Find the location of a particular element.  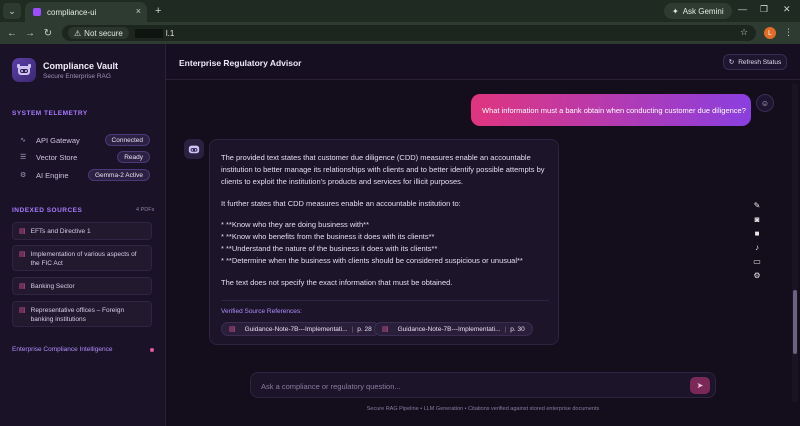

tab-favicon-icon is located at coordinates (37, 12).